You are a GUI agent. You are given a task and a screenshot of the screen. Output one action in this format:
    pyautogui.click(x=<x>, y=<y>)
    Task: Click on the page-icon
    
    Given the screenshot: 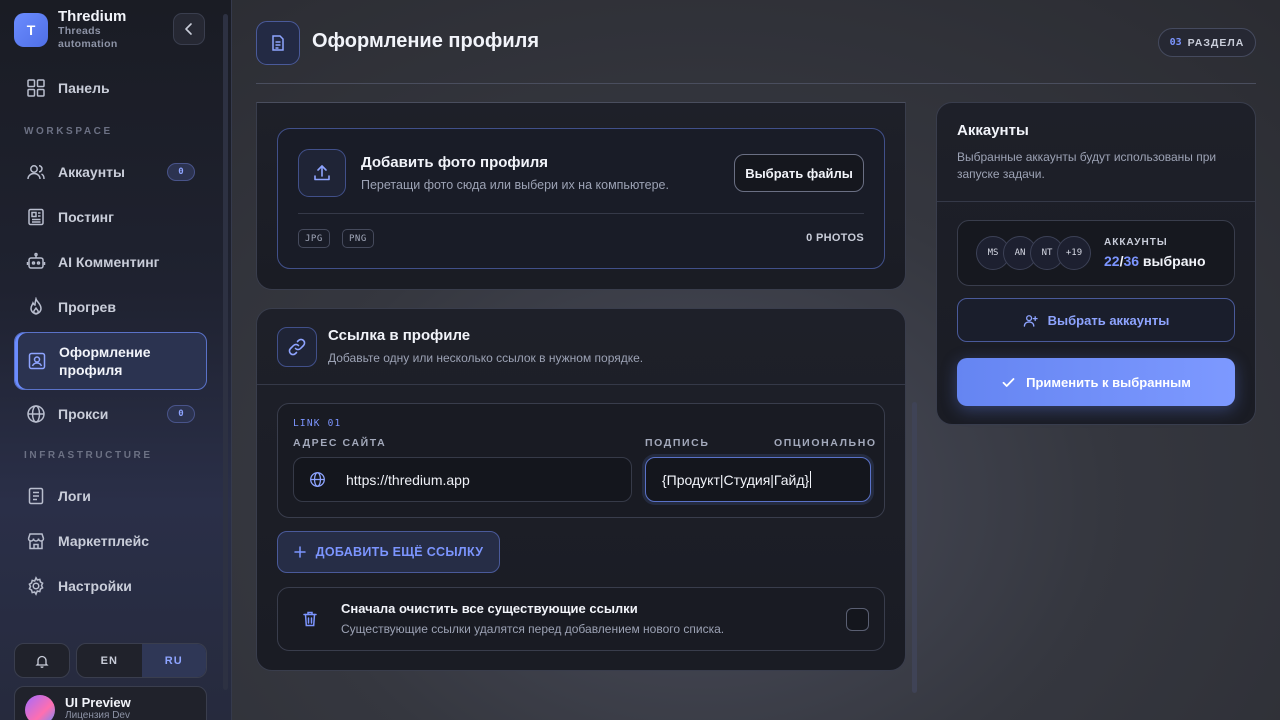 What is the action you would take?
    pyautogui.click(x=278, y=43)
    